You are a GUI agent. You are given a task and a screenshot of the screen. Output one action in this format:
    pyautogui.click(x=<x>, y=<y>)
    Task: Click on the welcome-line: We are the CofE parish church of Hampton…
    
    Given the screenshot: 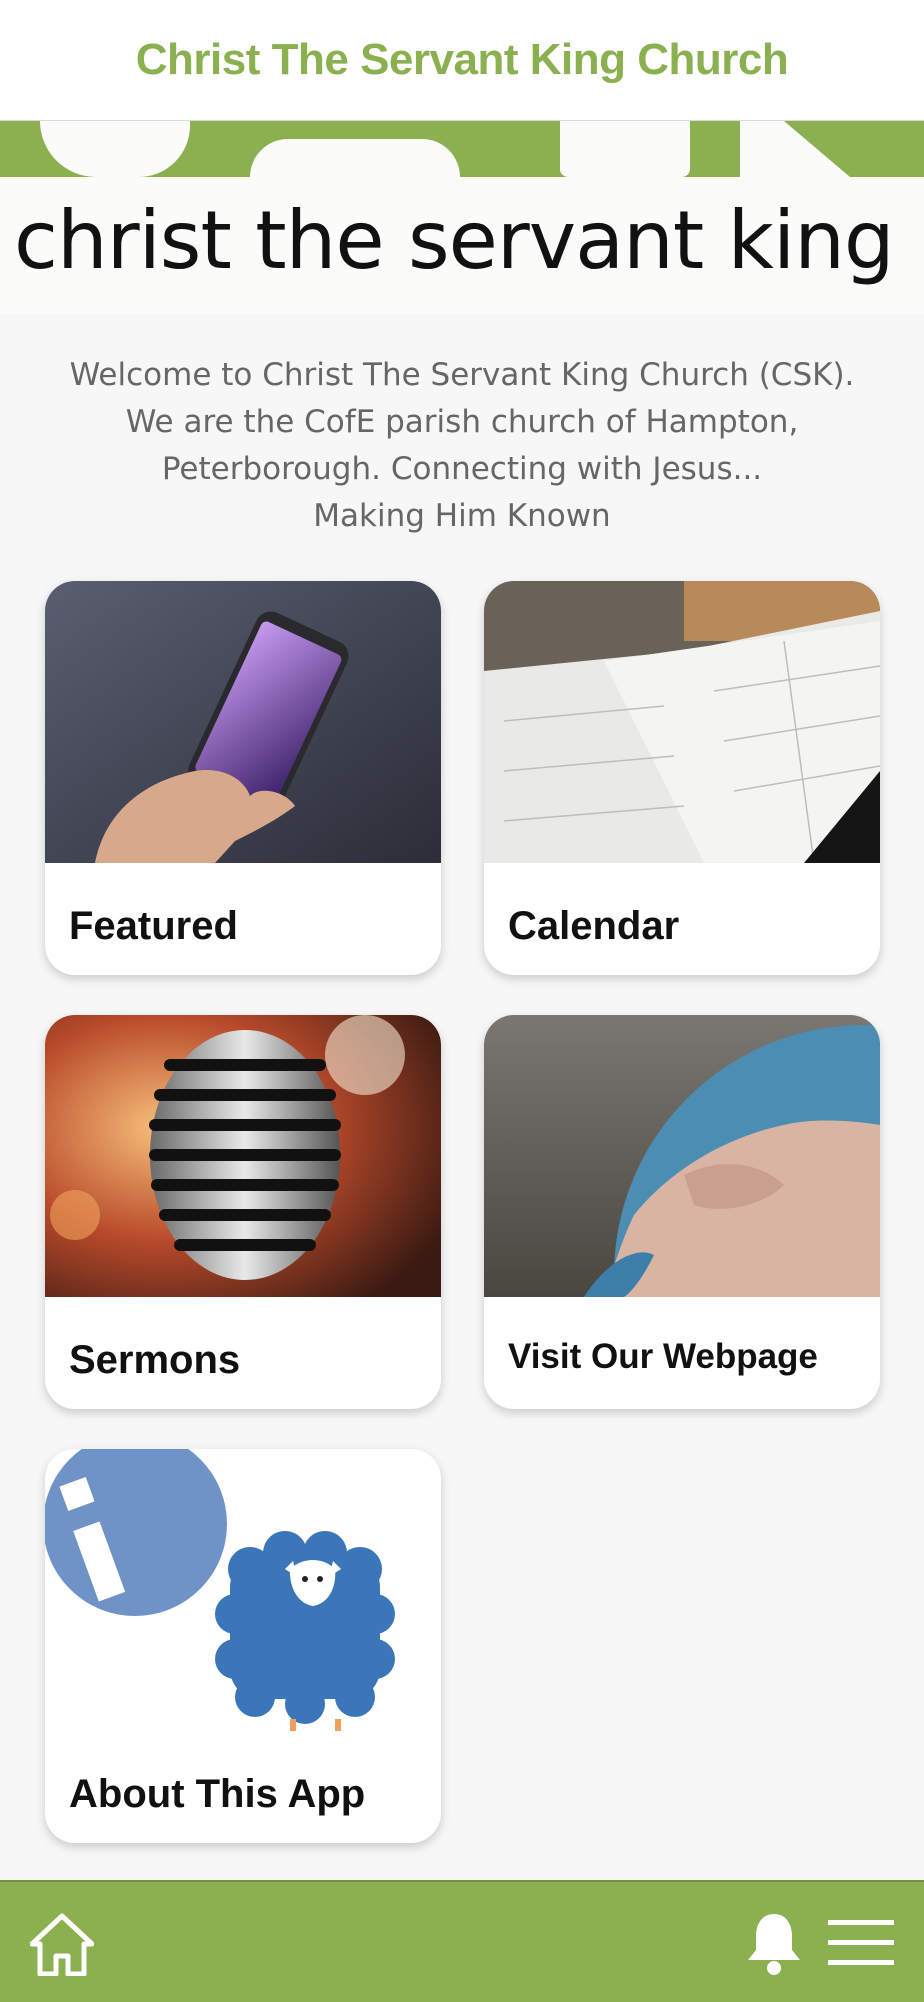 What is the action you would take?
    pyautogui.click(x=462, y=422)
    